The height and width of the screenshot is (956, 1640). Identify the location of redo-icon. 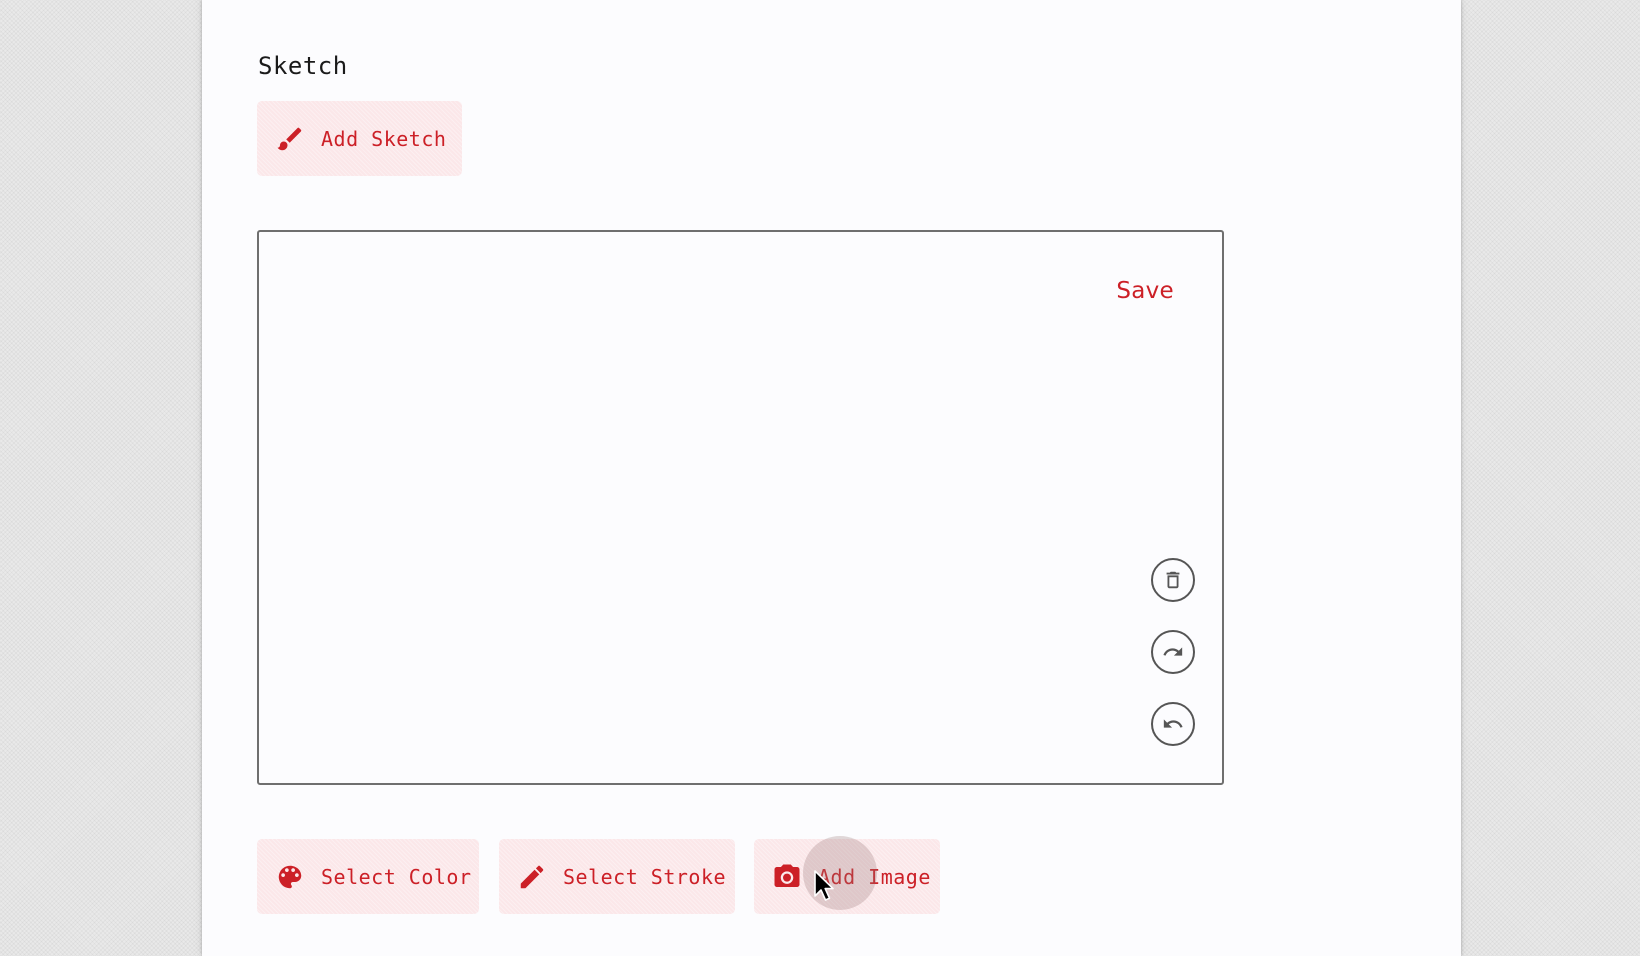
(1173, 651).